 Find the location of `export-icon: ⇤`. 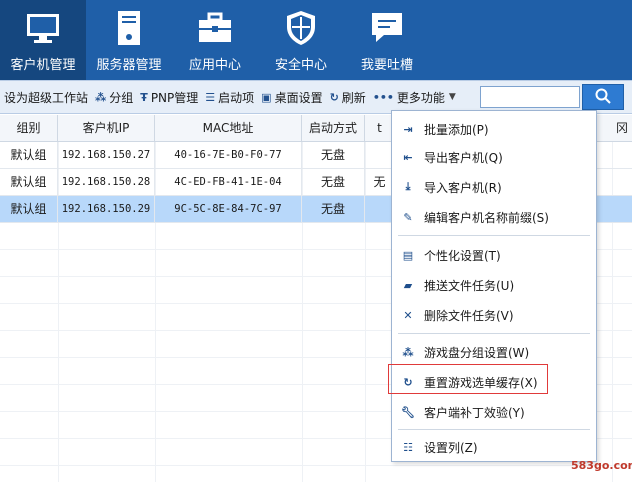

export-icon: ⇤ is located at coordinates (408, 157).